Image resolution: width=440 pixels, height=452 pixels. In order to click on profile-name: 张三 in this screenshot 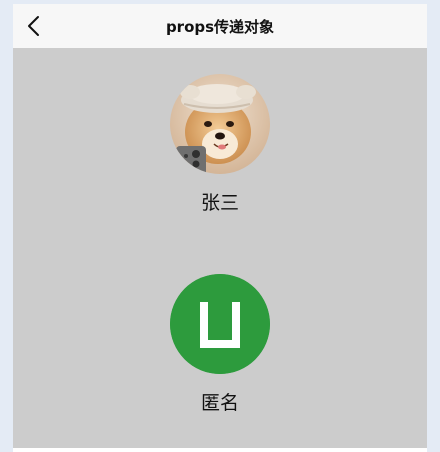, I will do `click(219, 203)`.